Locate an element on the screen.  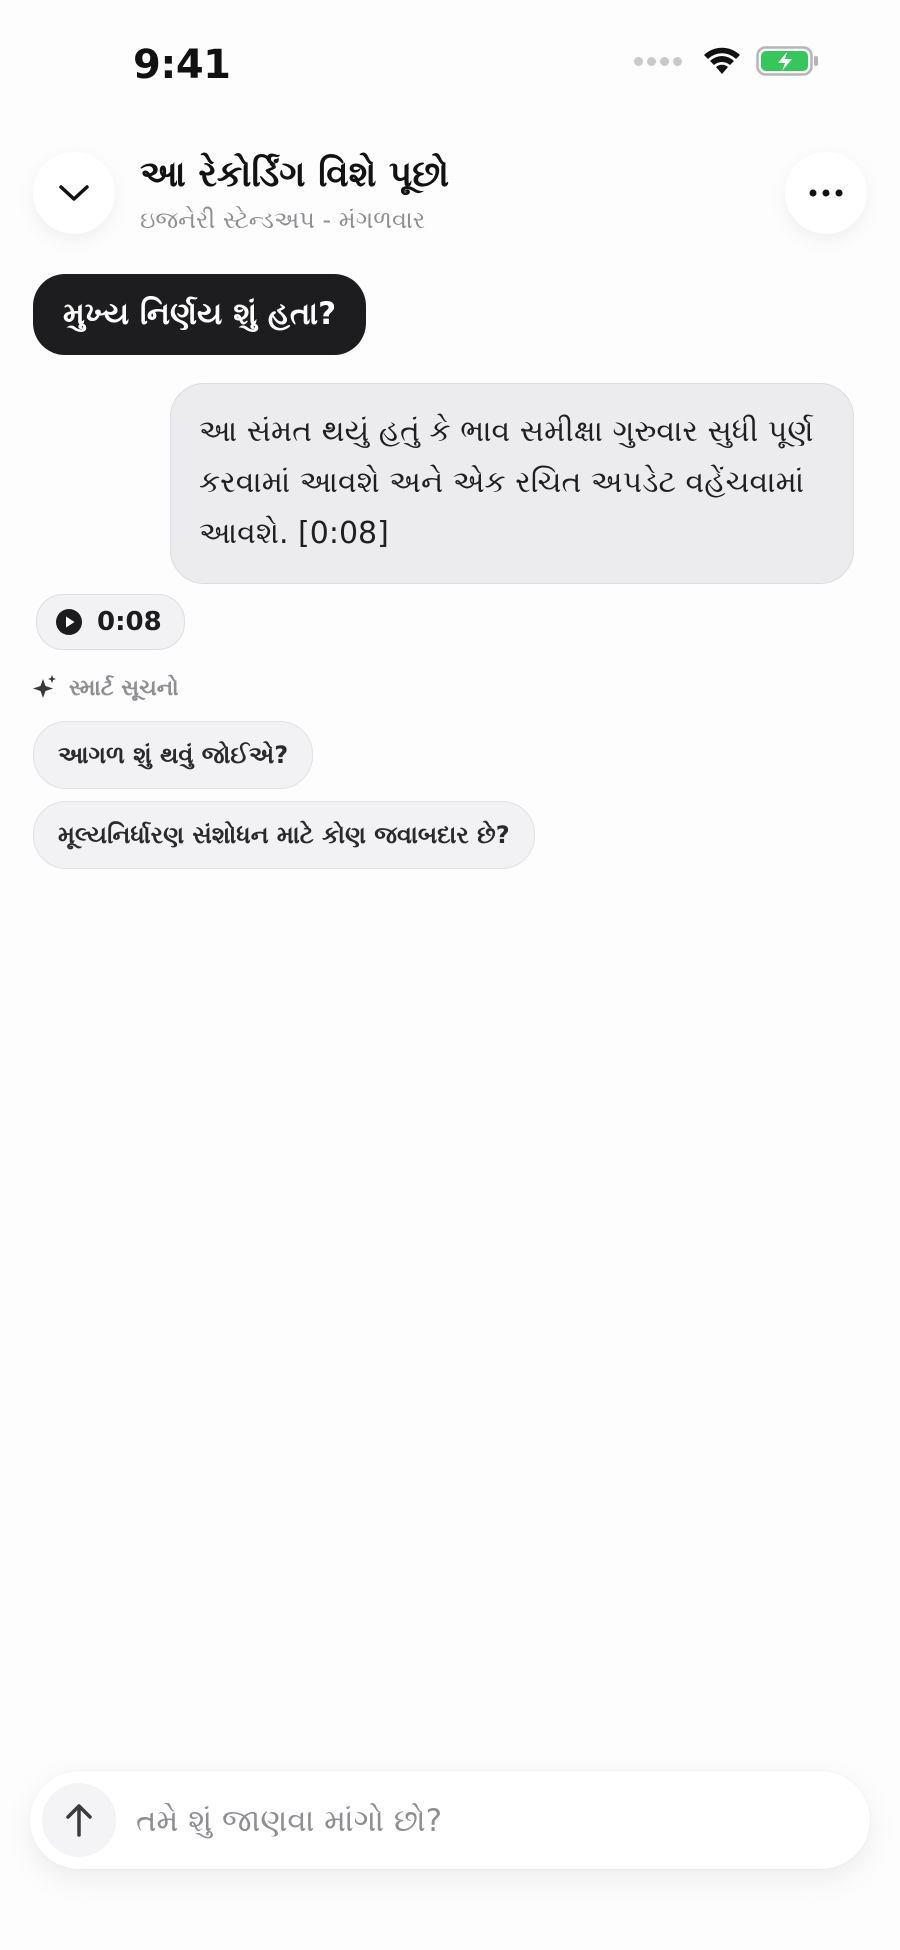
smart-suggestions-label: સ્માર્ટ સૂચનો is located at coordinates (106, 688).